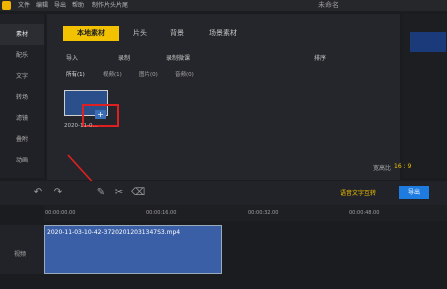  I want to click on tab-scene: 场景素材, so click(223, 33).